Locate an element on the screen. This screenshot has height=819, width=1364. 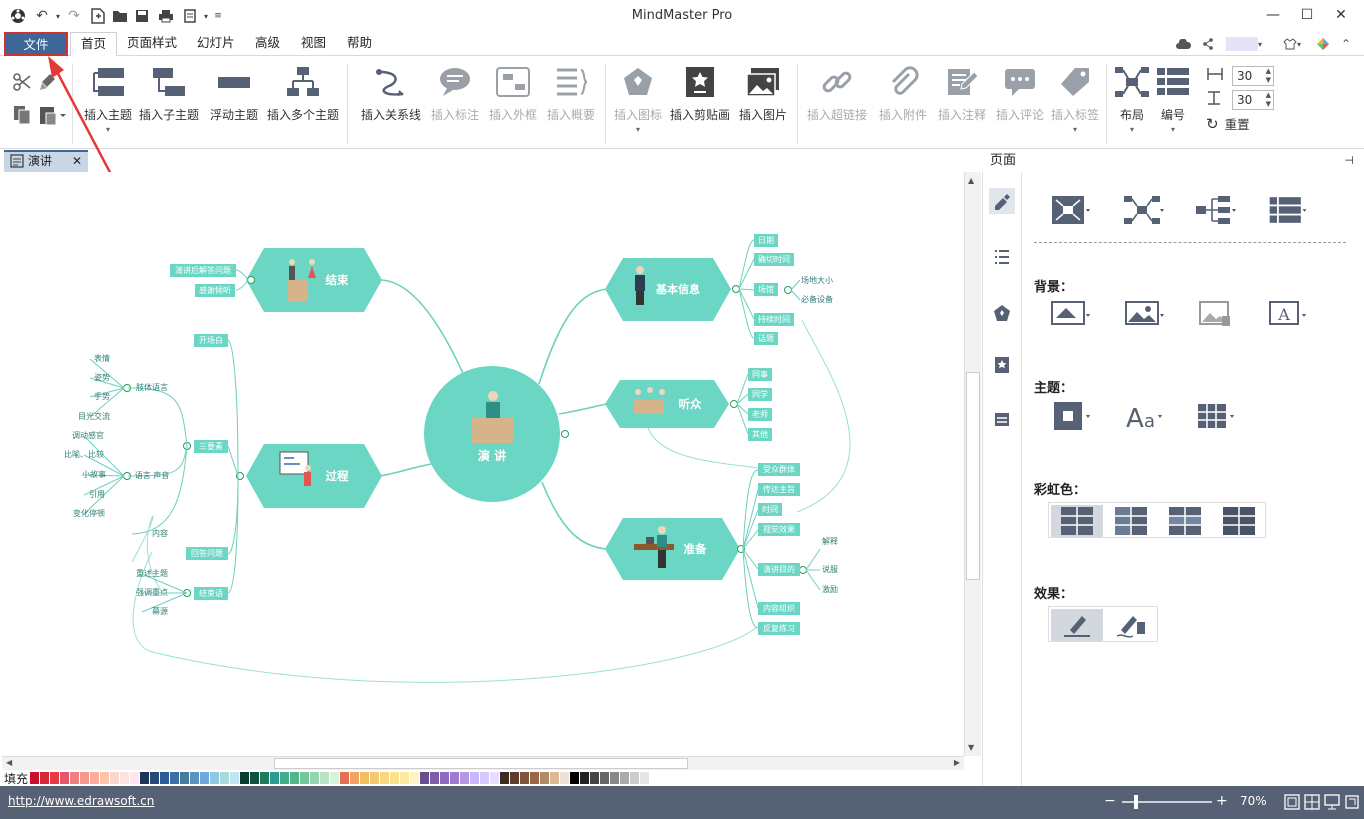
close-button: ✕ is located at coordinates (1341, 15).